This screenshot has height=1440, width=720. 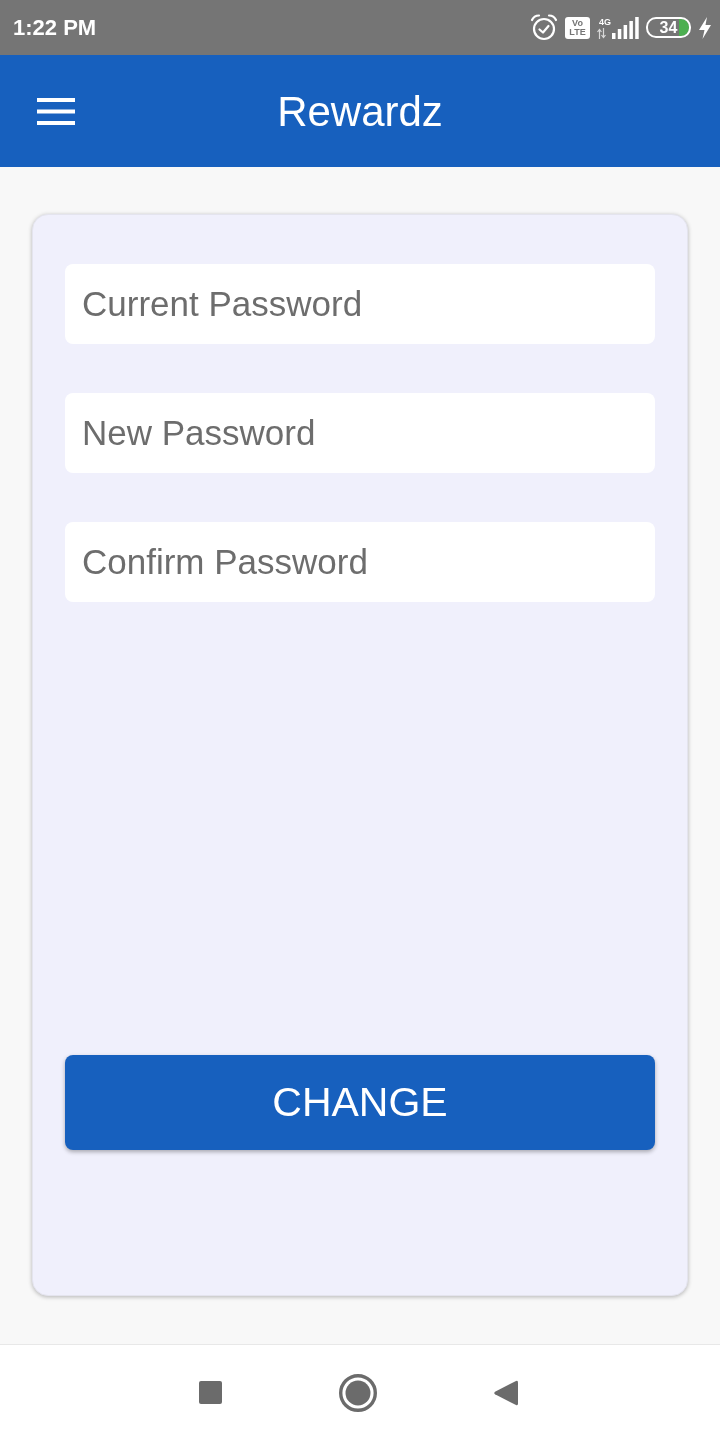 I want to click on menu-icon, so click(x=56, y=111).